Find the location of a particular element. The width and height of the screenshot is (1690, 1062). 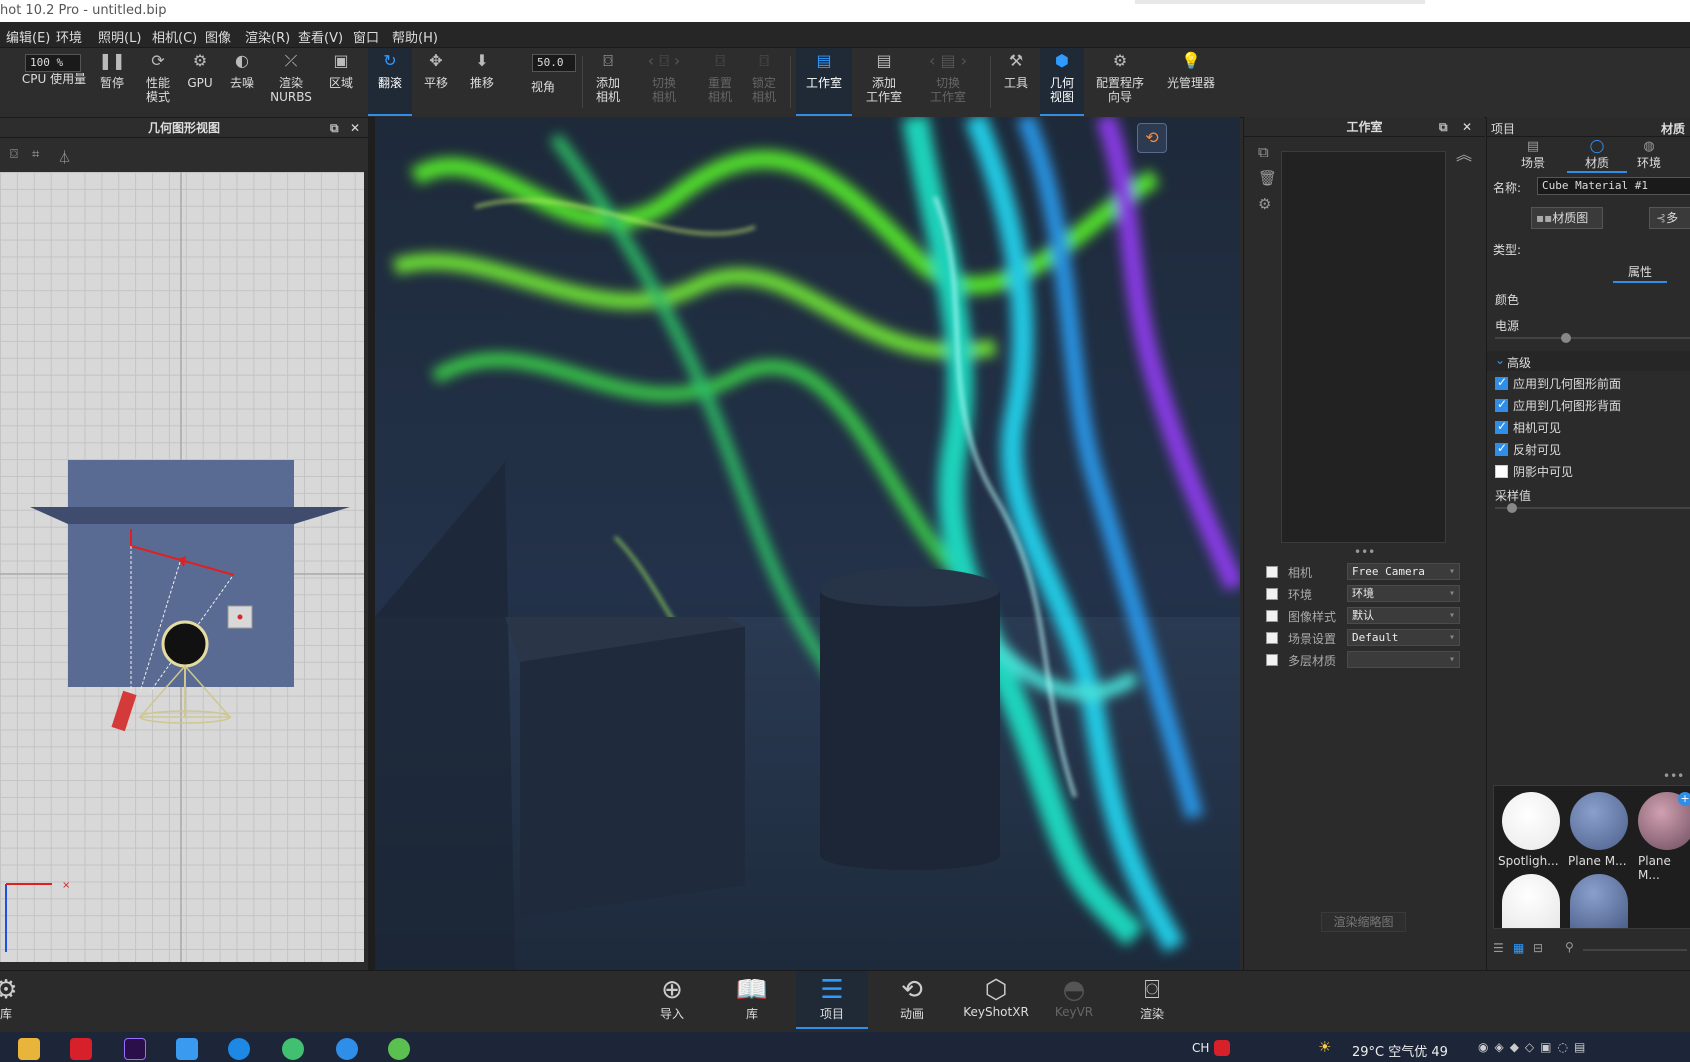

tray-icons: ◉◈◆◇▣◌▤ is located at coordinates (1534, 1047).